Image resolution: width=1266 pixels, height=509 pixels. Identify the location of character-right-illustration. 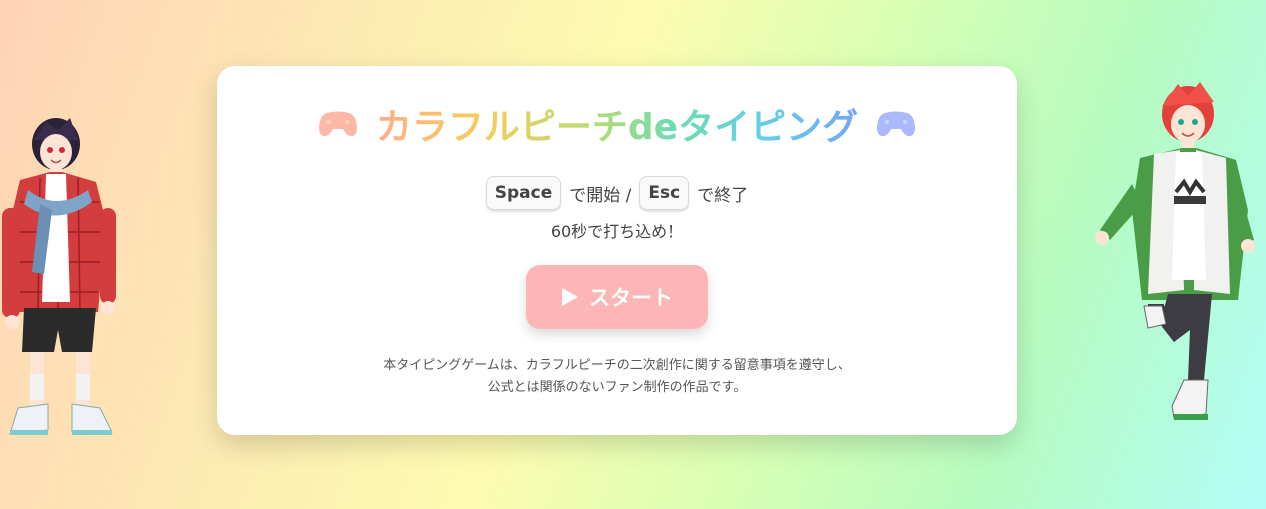
(1175, 251).